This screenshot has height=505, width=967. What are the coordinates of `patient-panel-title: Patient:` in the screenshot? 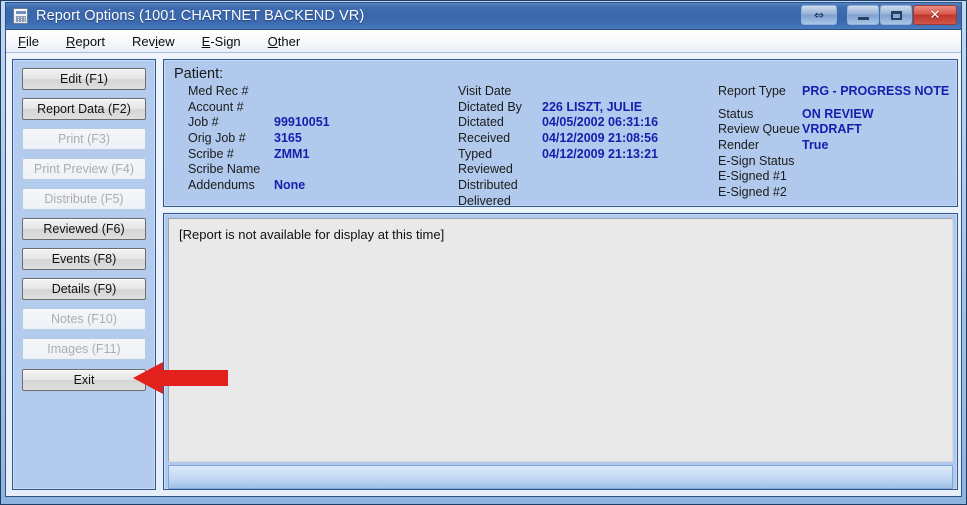 It's located at (199, 74).